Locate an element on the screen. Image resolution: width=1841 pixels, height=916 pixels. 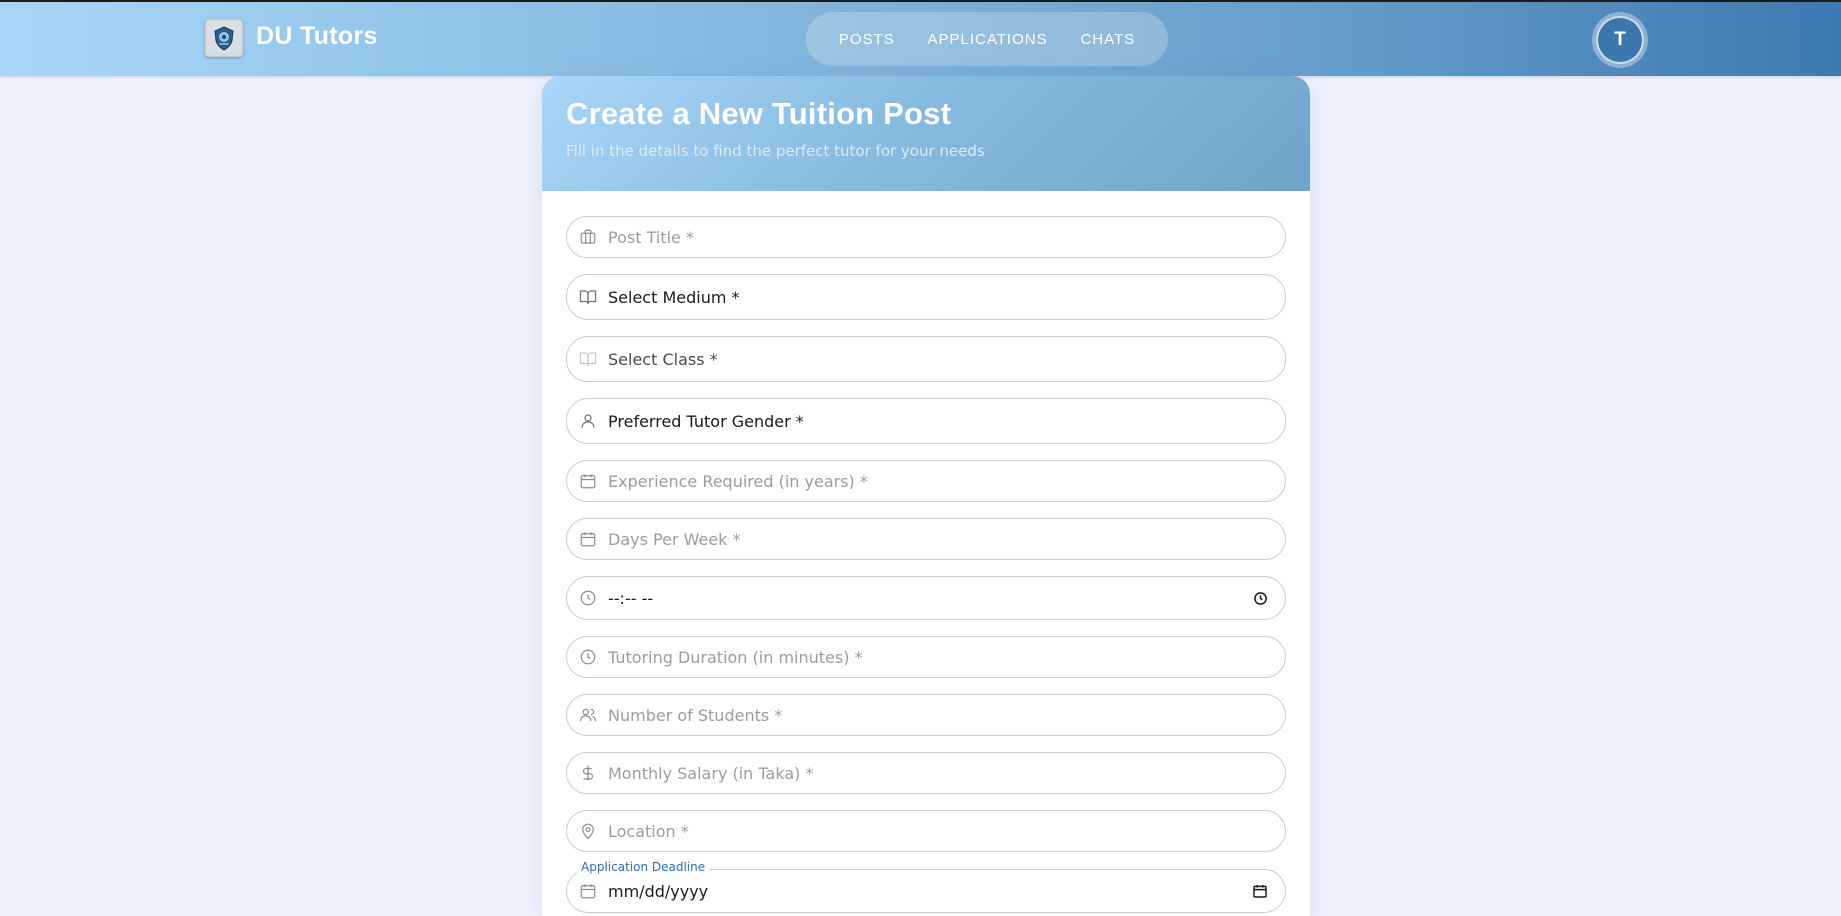
class-value: Select Class * is located at coordinates (663, 359).